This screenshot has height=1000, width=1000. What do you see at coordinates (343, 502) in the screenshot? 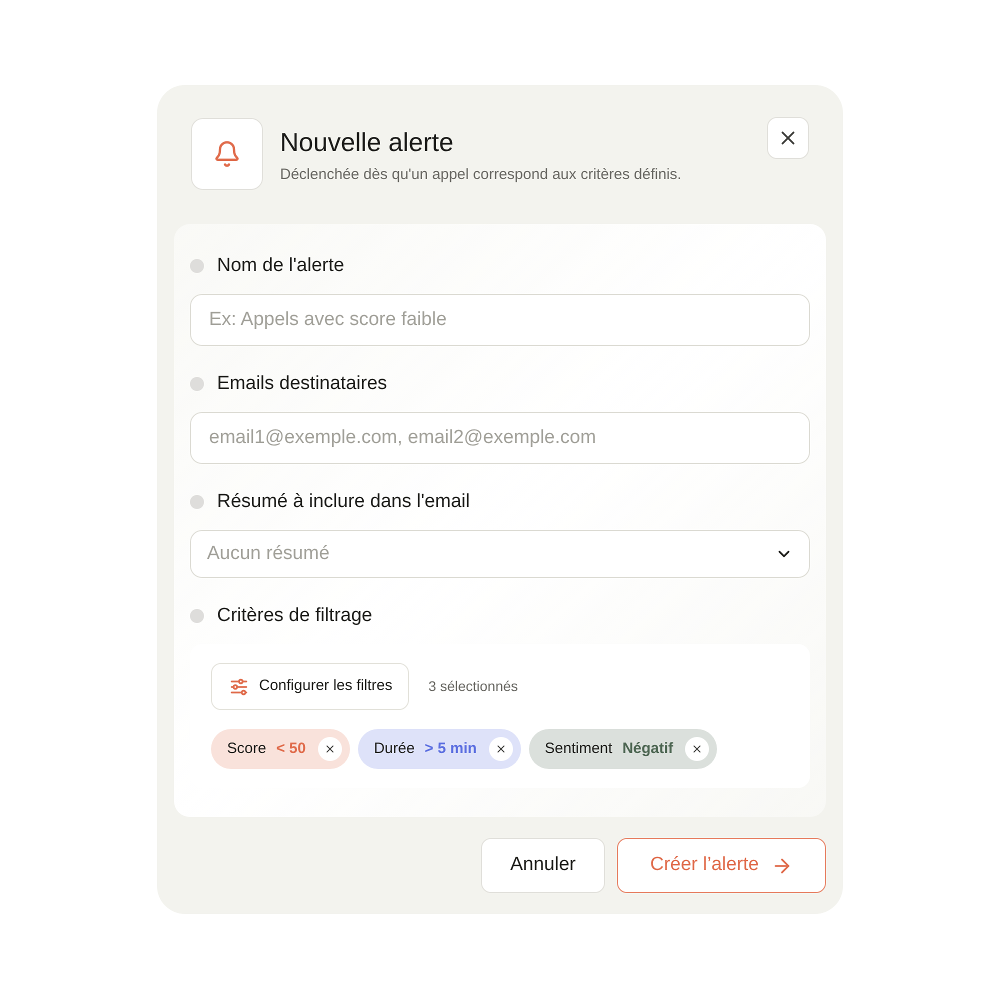
I see `field-label: Résumé à inclure dans l'email` at bounding box center [343, 502].